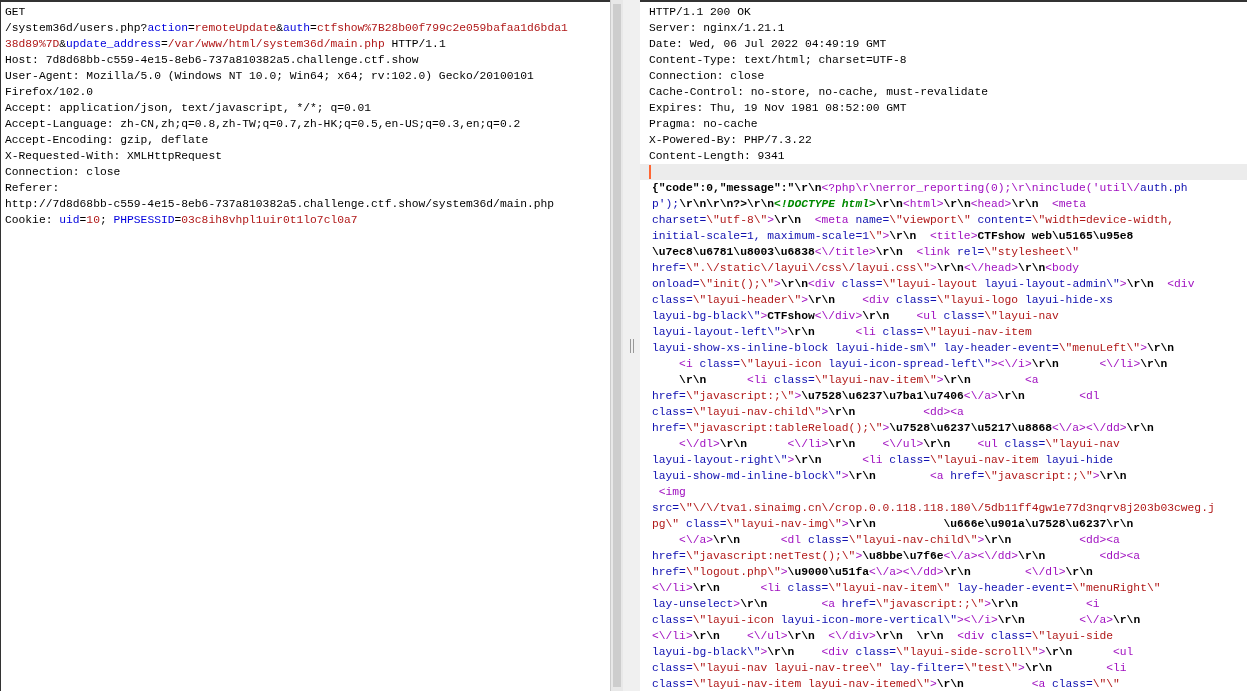 The width and height of the screenshot is (1247, 691). Describe the element at coordinates (899, 444) in the screenshot. I see `code-line: <\/dl>\r\n <\/li>\r\n <\/ul>\r\n <ul class=\"layui-nav` at that location.